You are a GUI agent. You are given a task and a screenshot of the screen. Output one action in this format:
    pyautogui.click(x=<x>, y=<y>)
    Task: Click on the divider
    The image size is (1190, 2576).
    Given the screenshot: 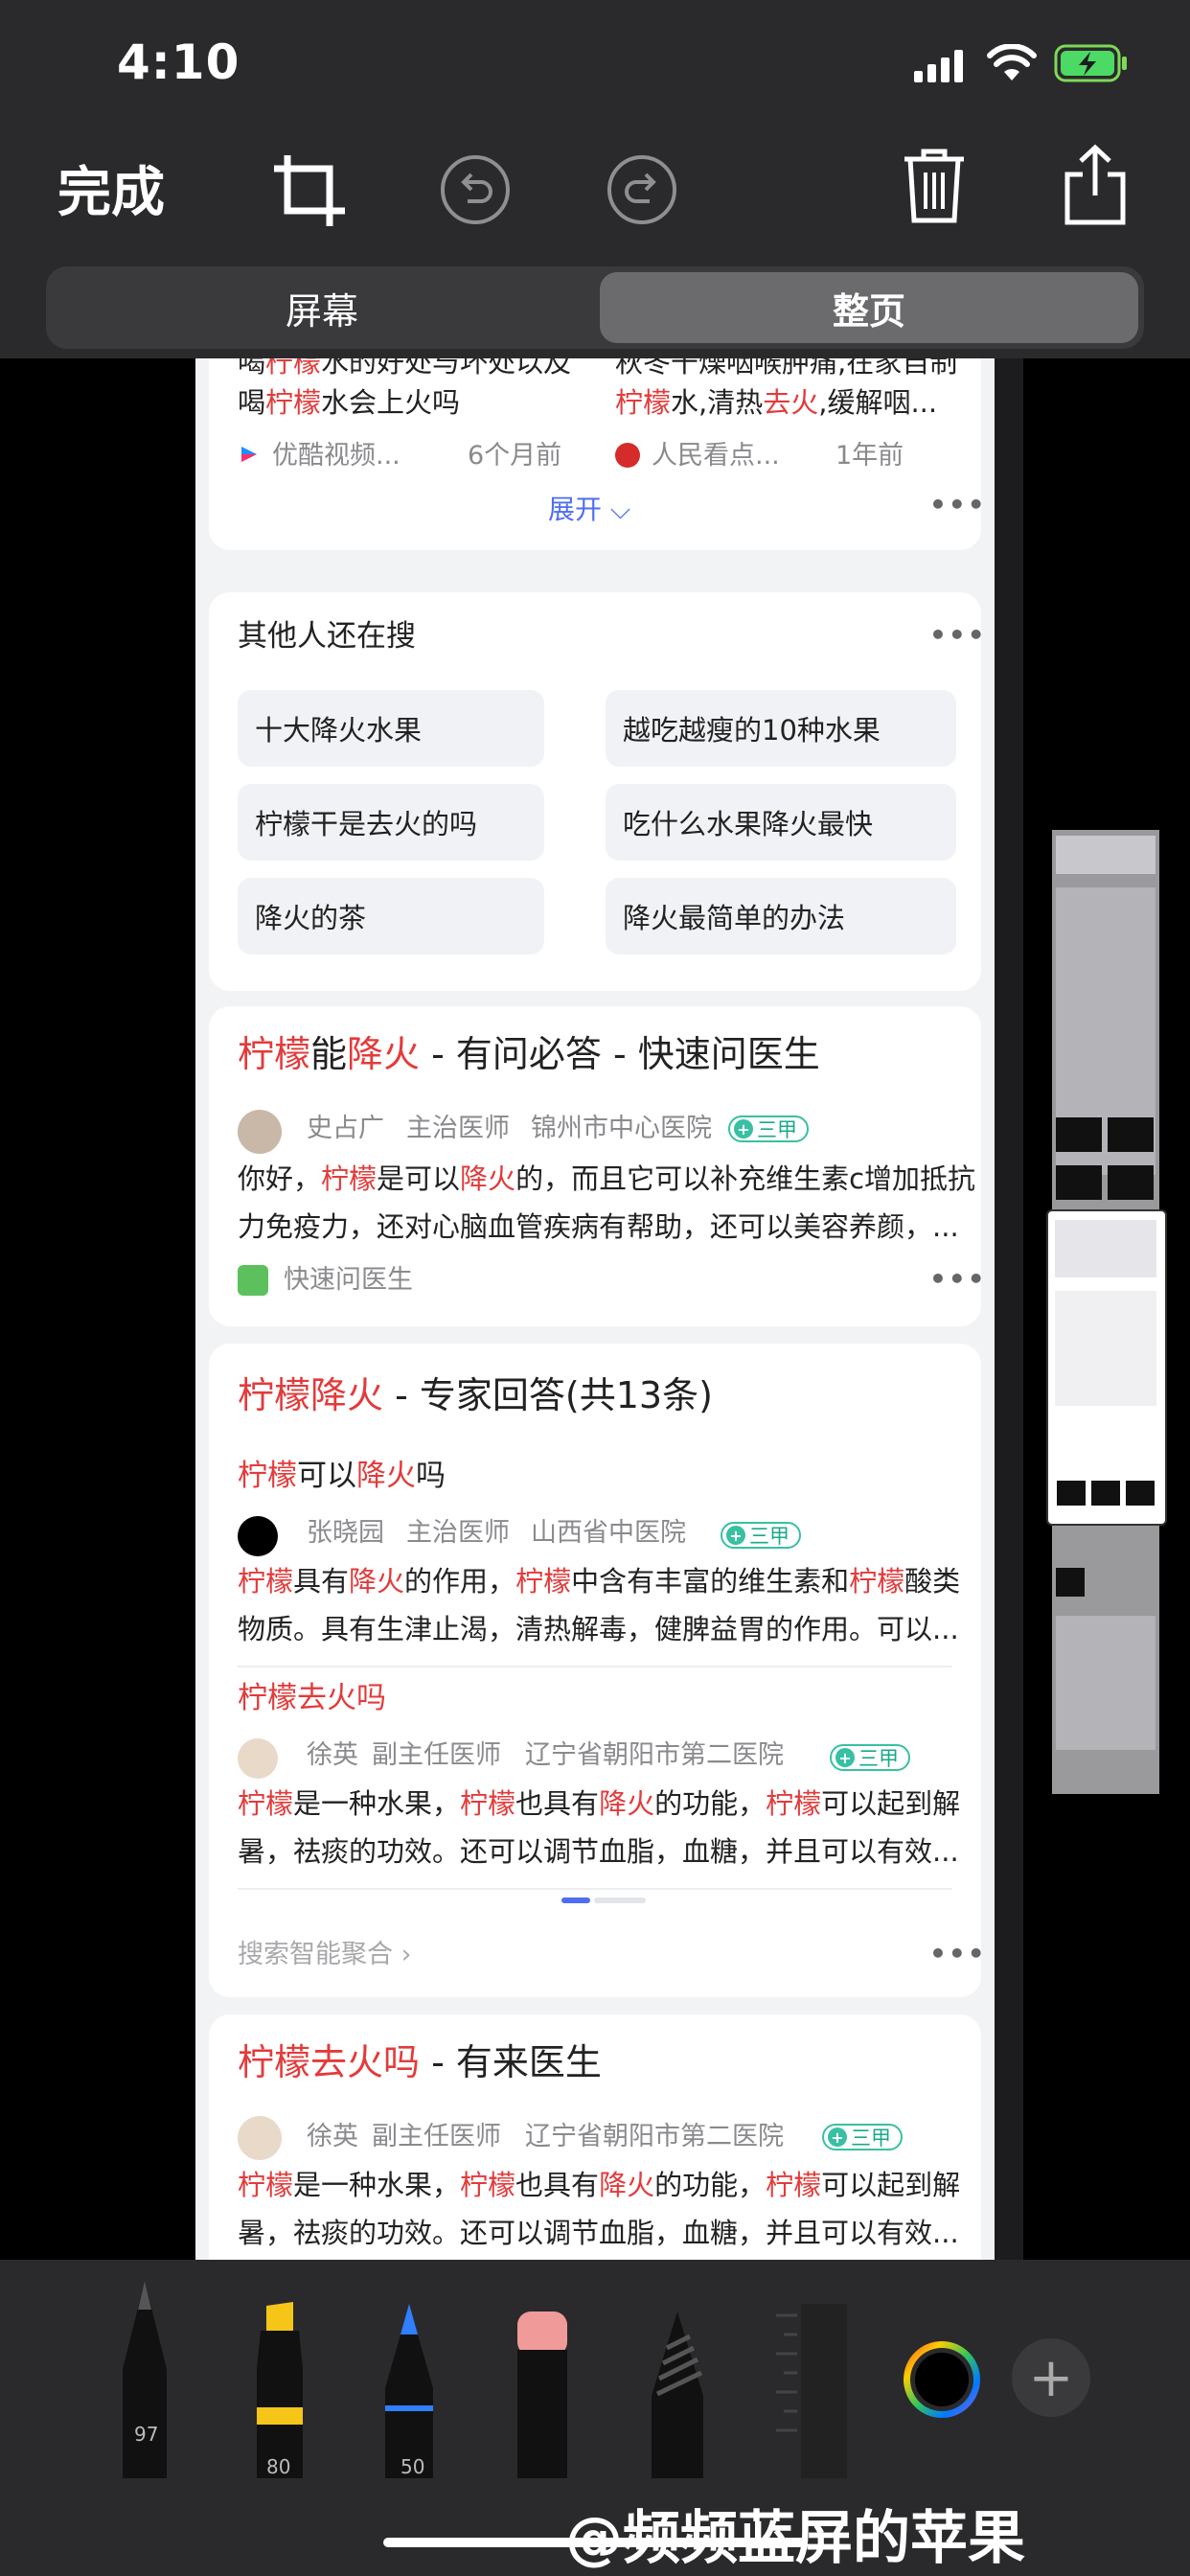 What is the action you would take?
    pyautogui.click(x=595, y=1889)
    